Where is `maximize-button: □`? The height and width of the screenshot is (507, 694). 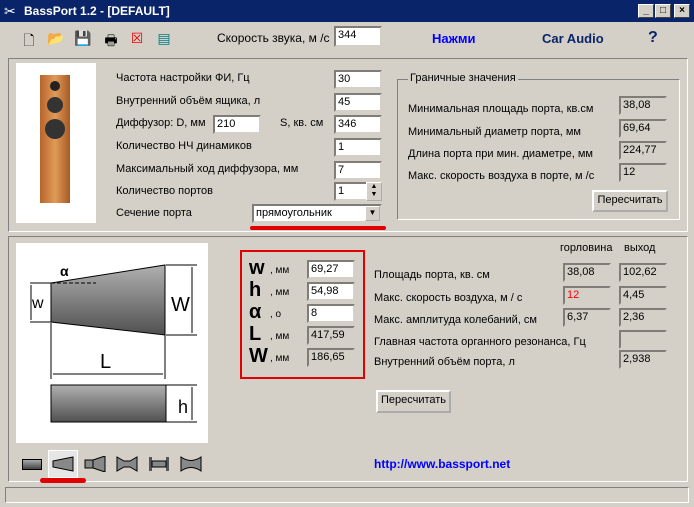
maximize-button: □ is located at coordinates (663, 11).